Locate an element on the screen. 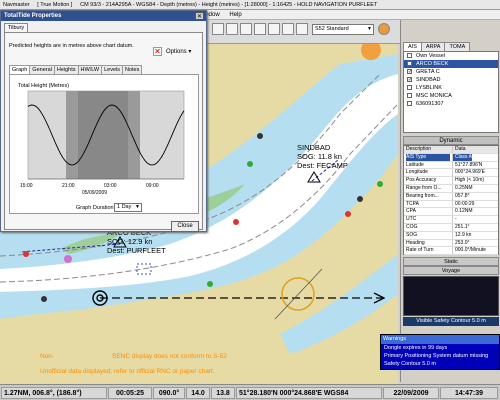 This screenshot has width=500, height=400. dynamic-value: 000.0°/Minute is located at coordinates (469, 251).